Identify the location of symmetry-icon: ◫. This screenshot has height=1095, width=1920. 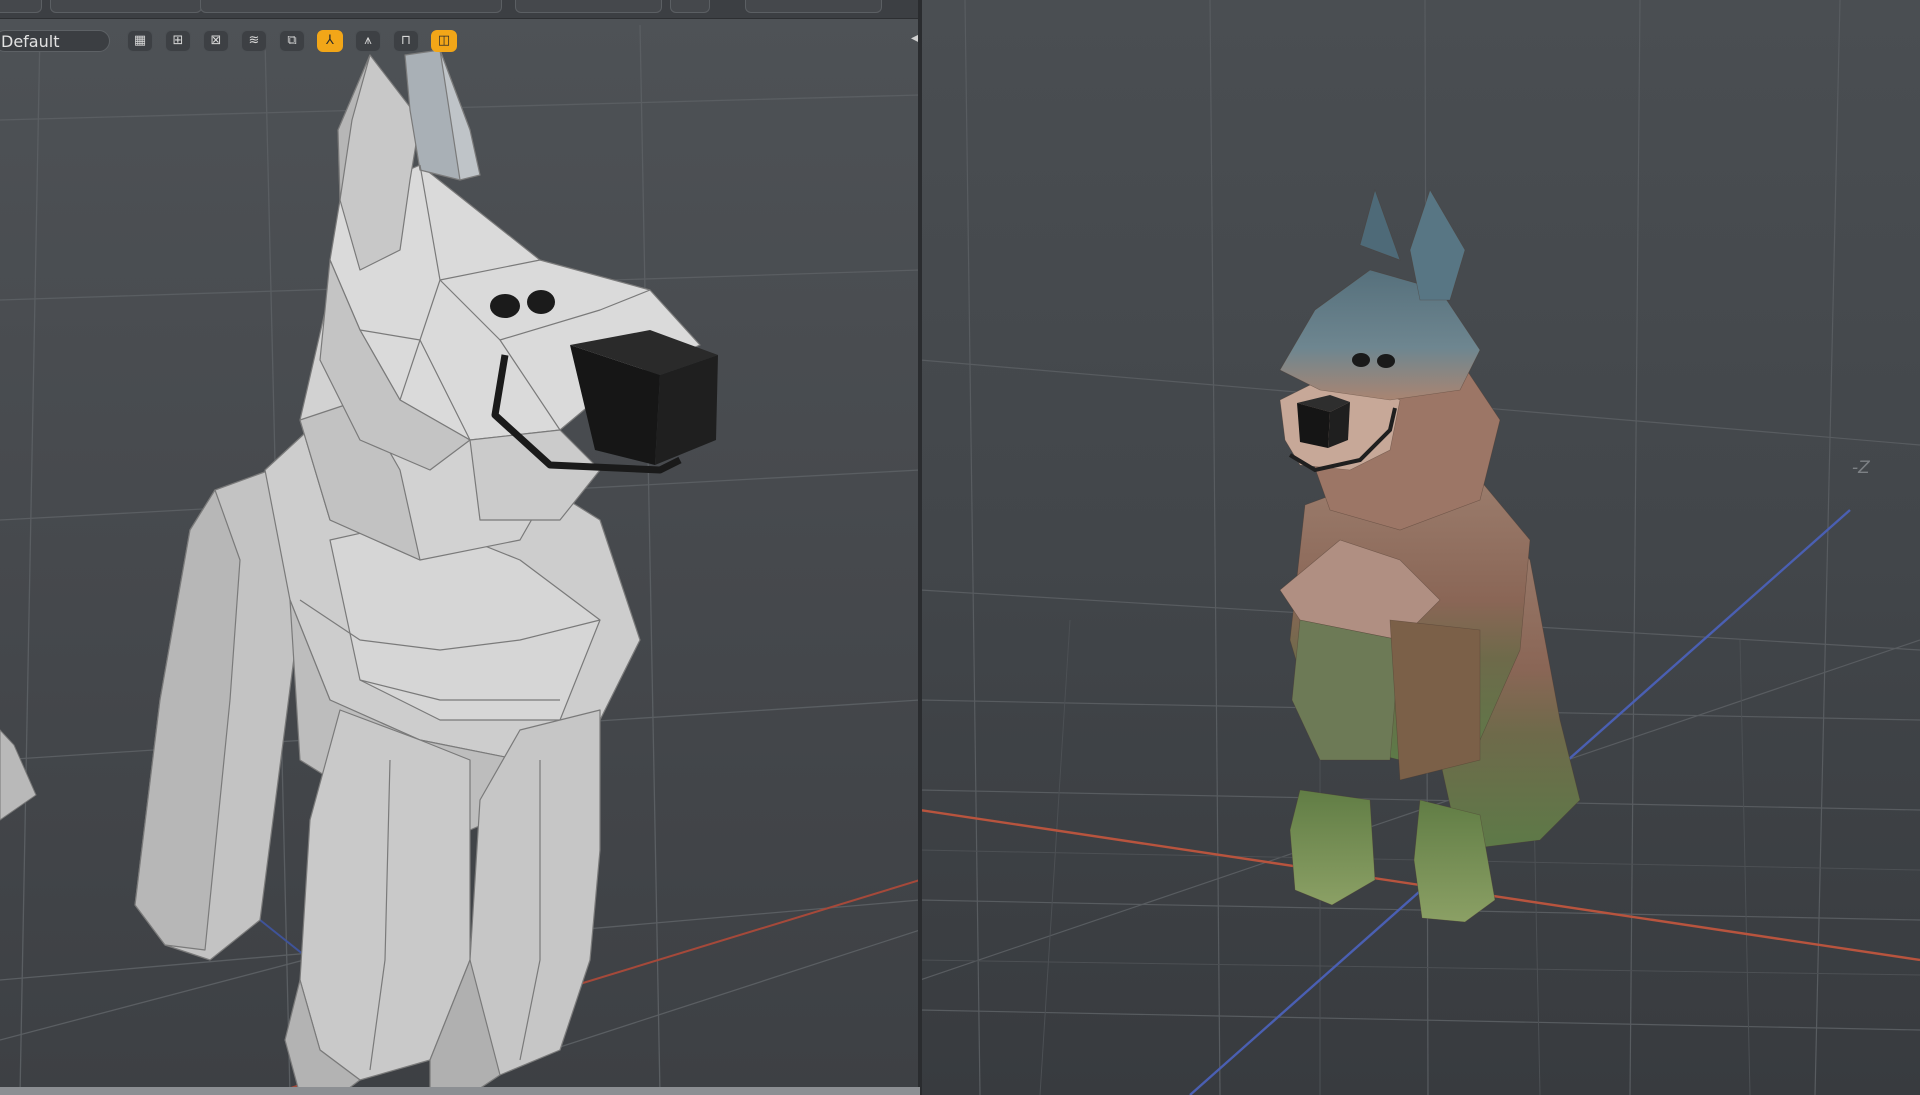
(444, 41).